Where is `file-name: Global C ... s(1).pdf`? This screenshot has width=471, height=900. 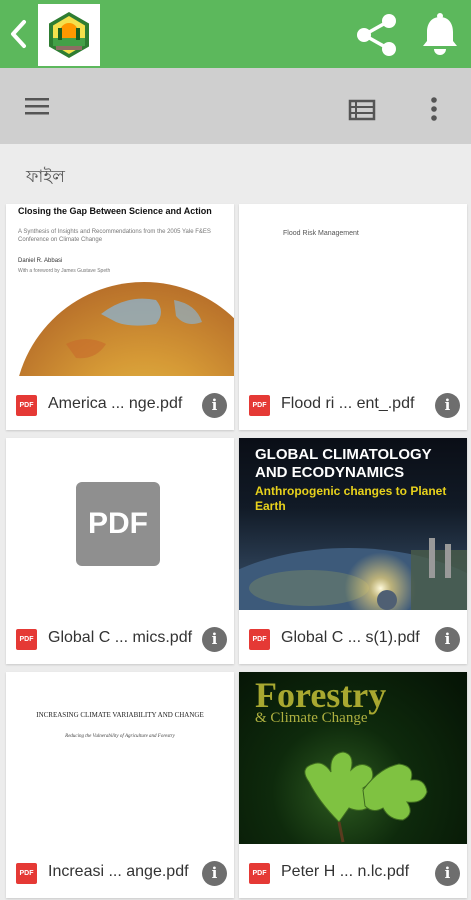 file-name: Global C ... s(1).pdf is located at coordinates (350, 637).